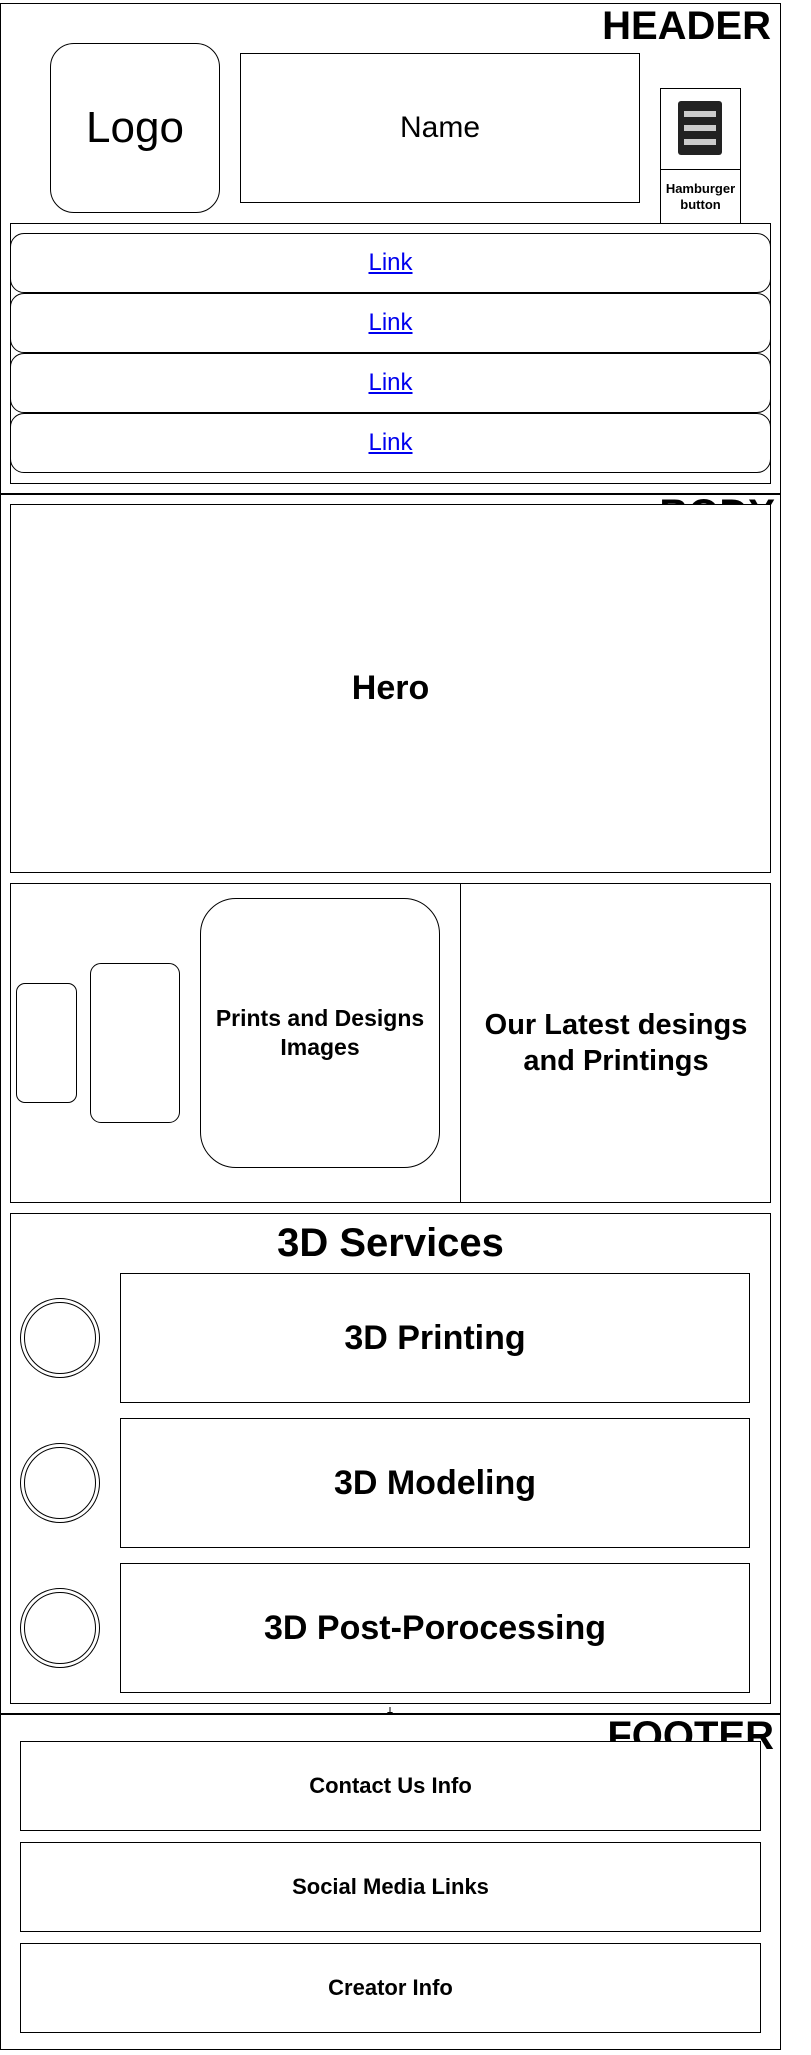  I want to click on hamburger-button: Hamburger button, so click(700, 156).